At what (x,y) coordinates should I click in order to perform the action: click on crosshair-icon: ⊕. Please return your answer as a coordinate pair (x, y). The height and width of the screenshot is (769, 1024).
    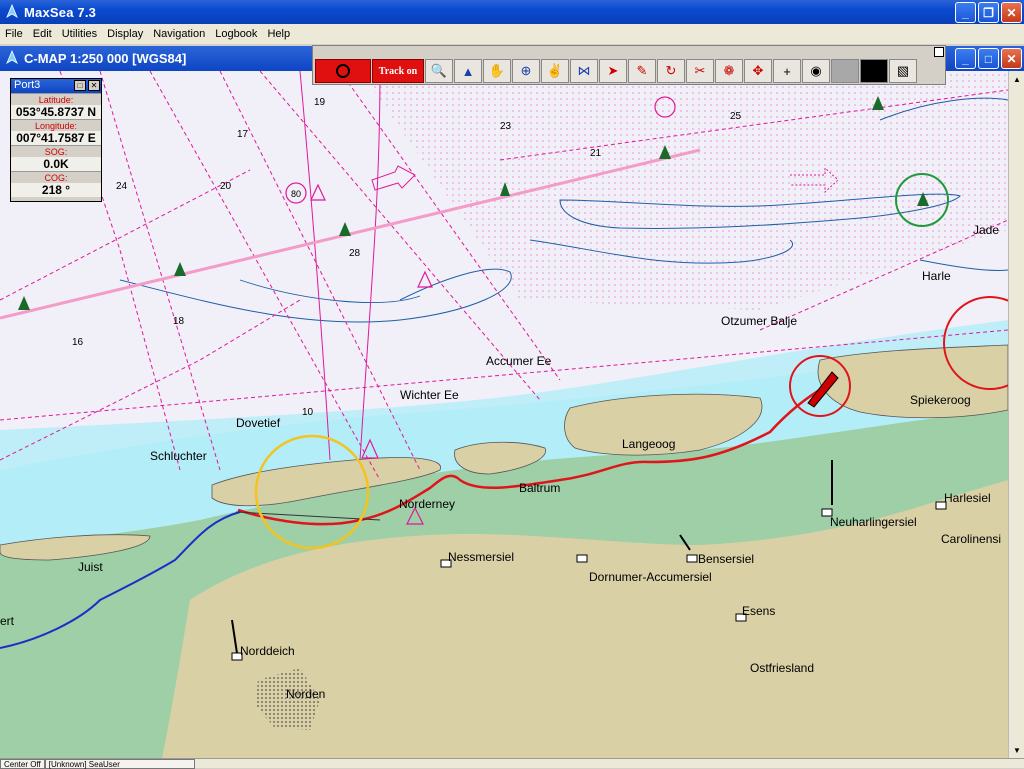
    Looking at the image, I should click on (526, 71).